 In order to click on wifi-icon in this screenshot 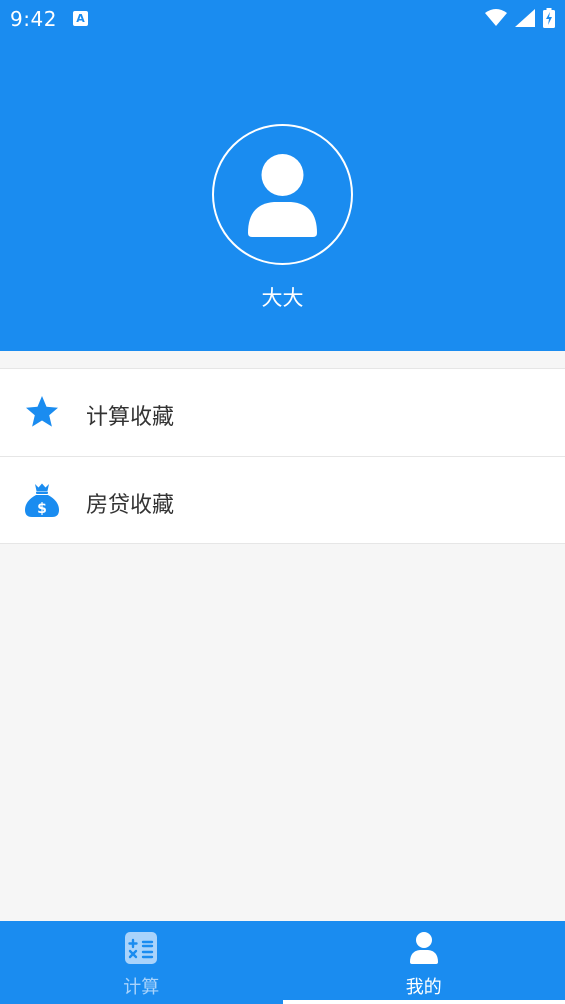, I will do `click(496, 17)`.